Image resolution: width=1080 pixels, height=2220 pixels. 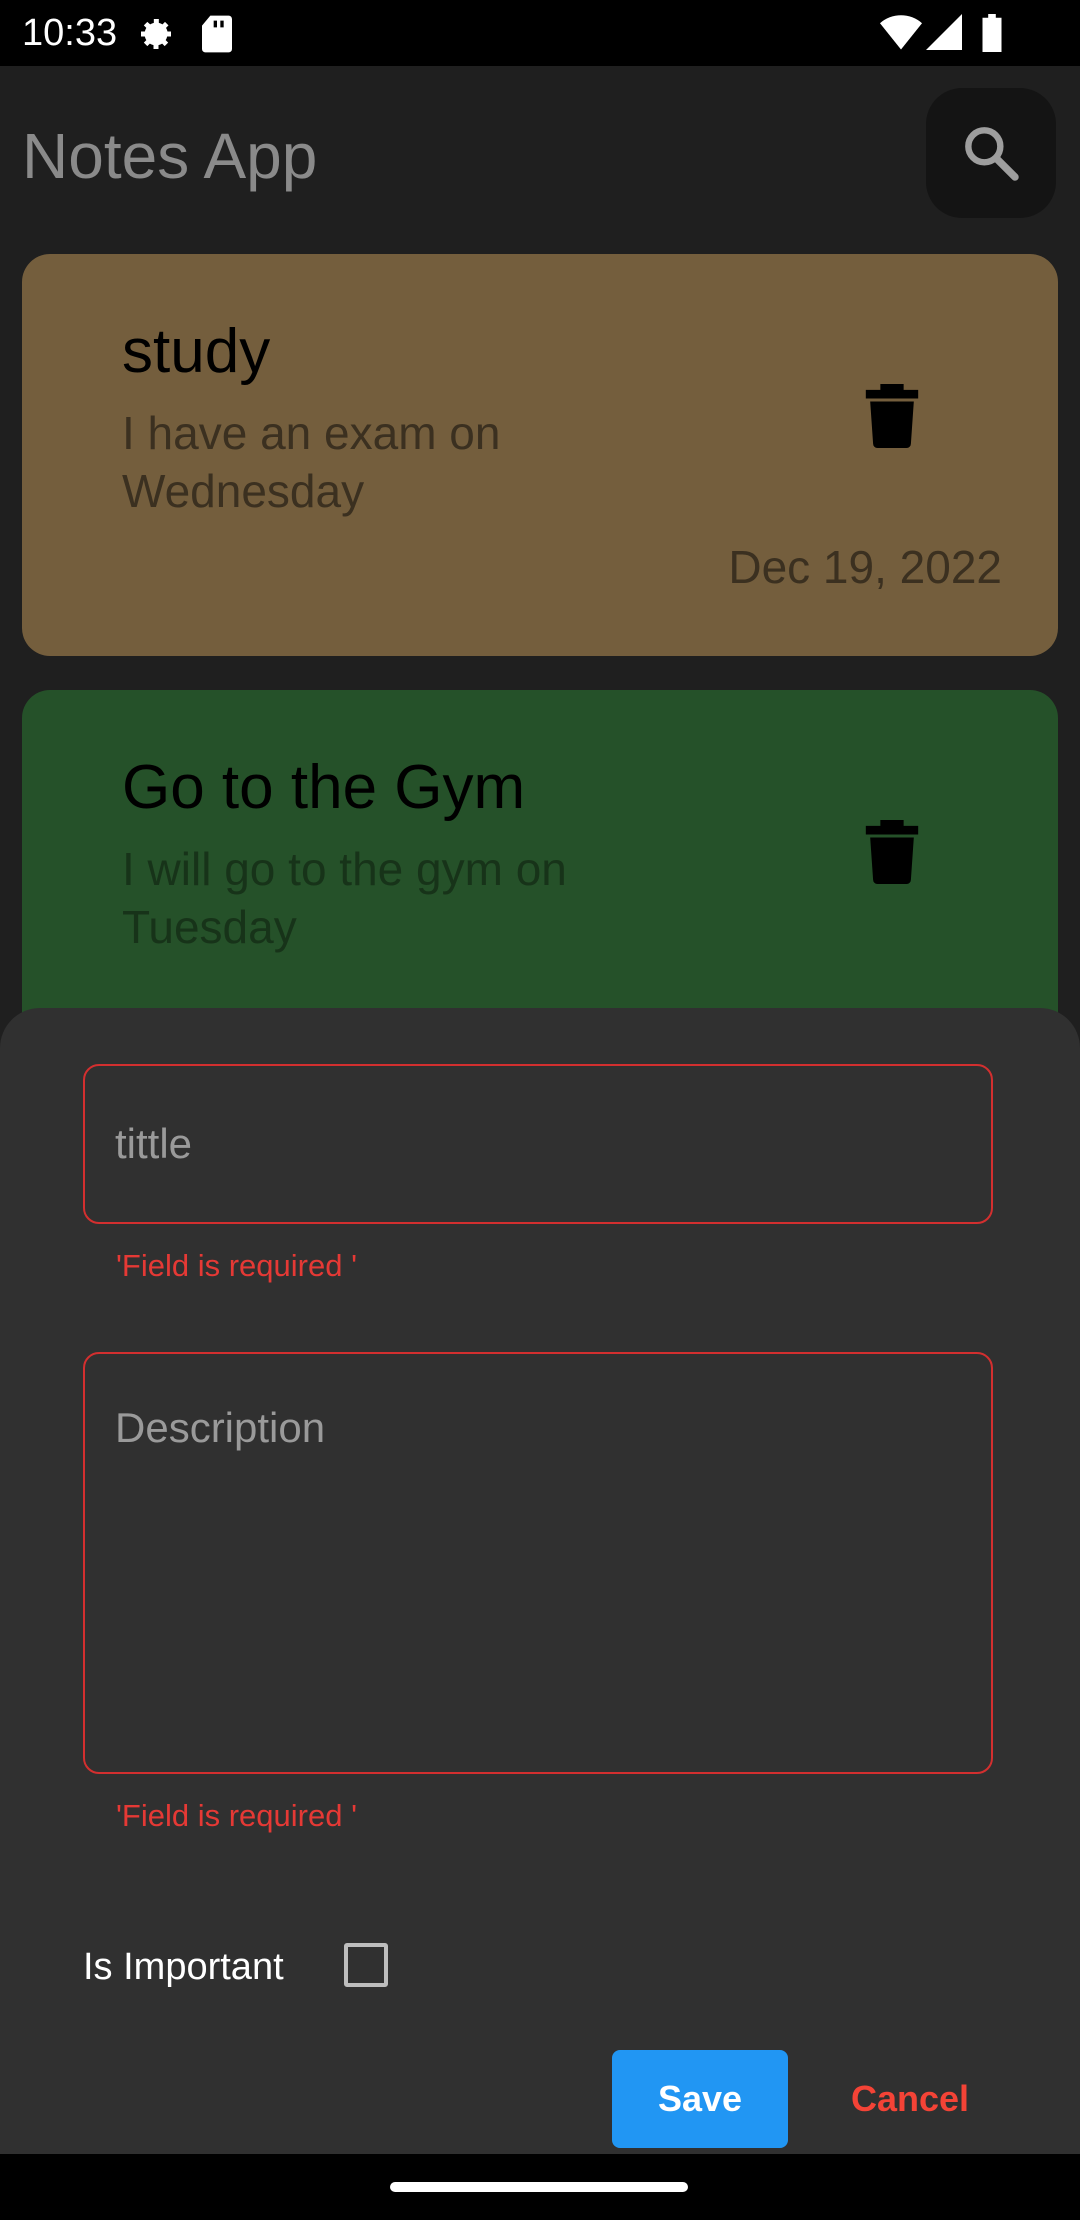 I want to click on search-button, so click(x=991, y=153).